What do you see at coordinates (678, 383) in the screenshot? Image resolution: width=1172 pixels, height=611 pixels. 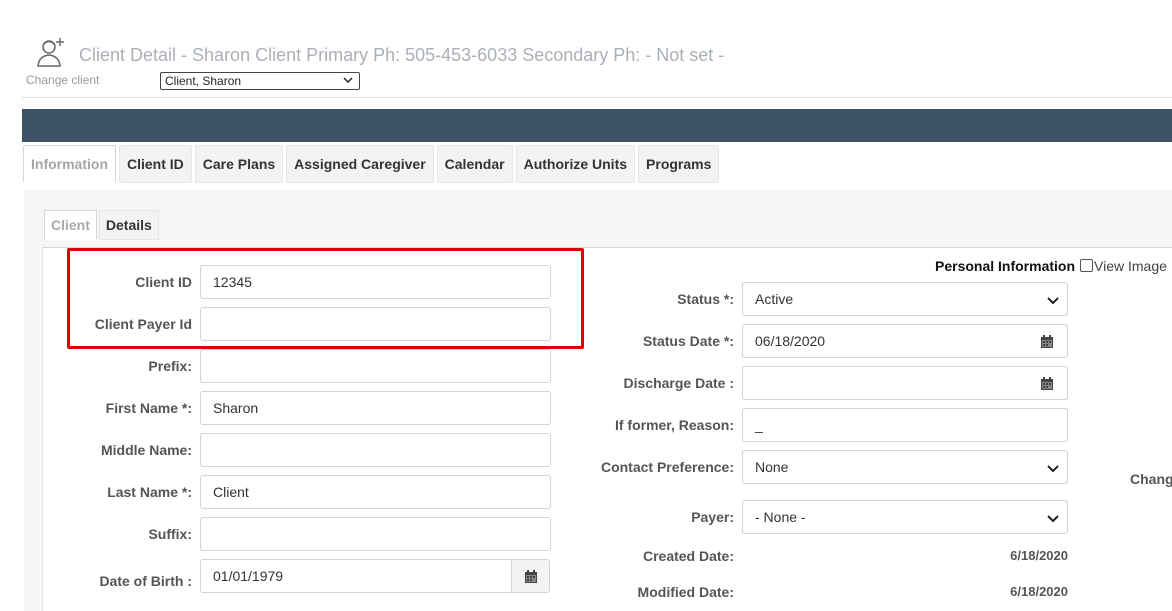 I see `discharge-date-label: Discharge Date :` at bounding box center [678, 383].